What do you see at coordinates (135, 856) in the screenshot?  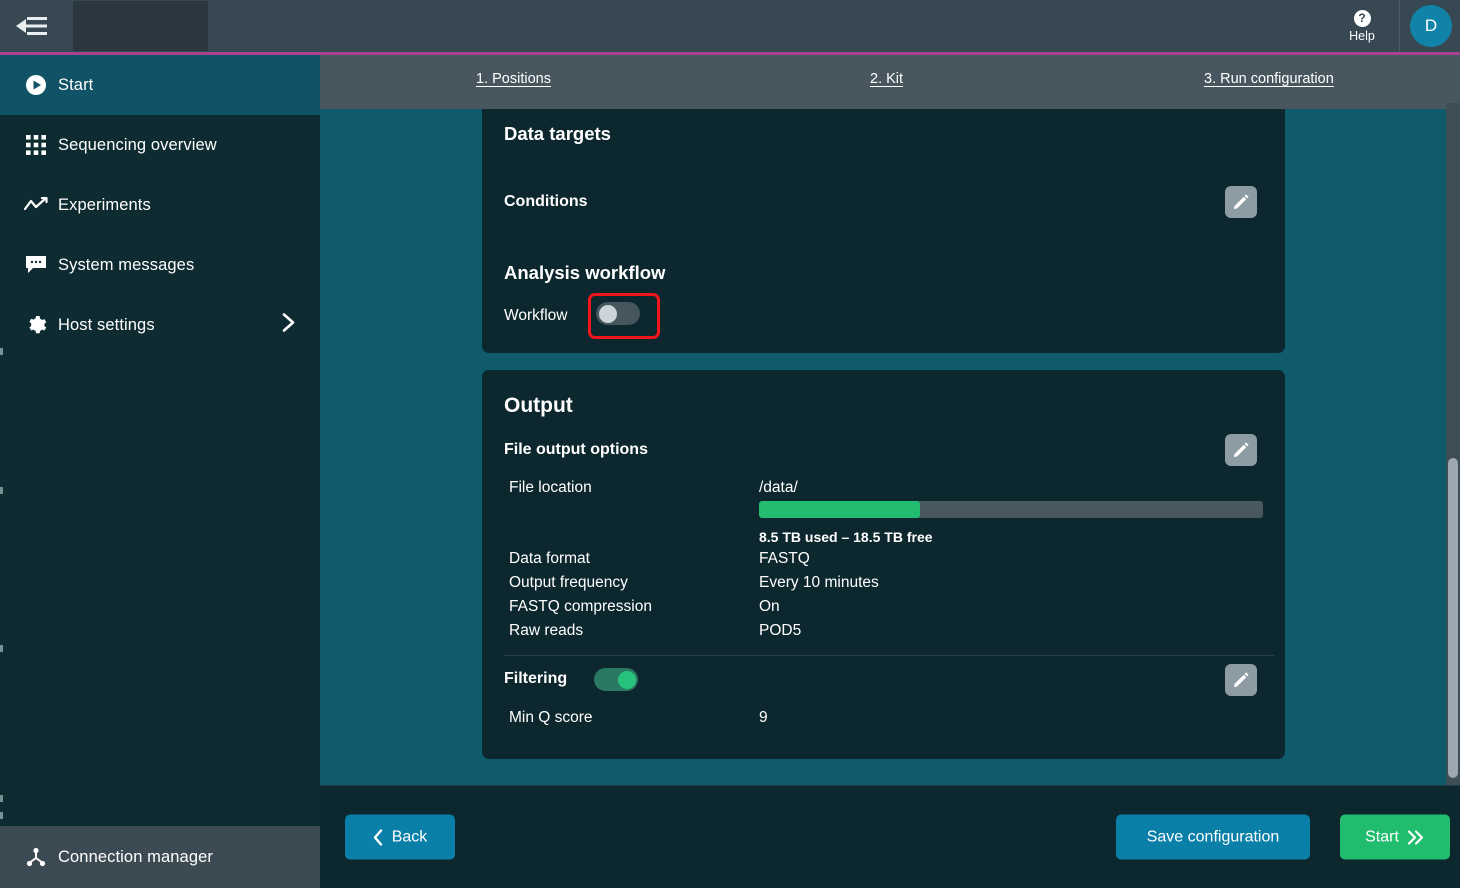 I see `sidebar-bottom-label: Connection manager` at bounding box center [135, 856].